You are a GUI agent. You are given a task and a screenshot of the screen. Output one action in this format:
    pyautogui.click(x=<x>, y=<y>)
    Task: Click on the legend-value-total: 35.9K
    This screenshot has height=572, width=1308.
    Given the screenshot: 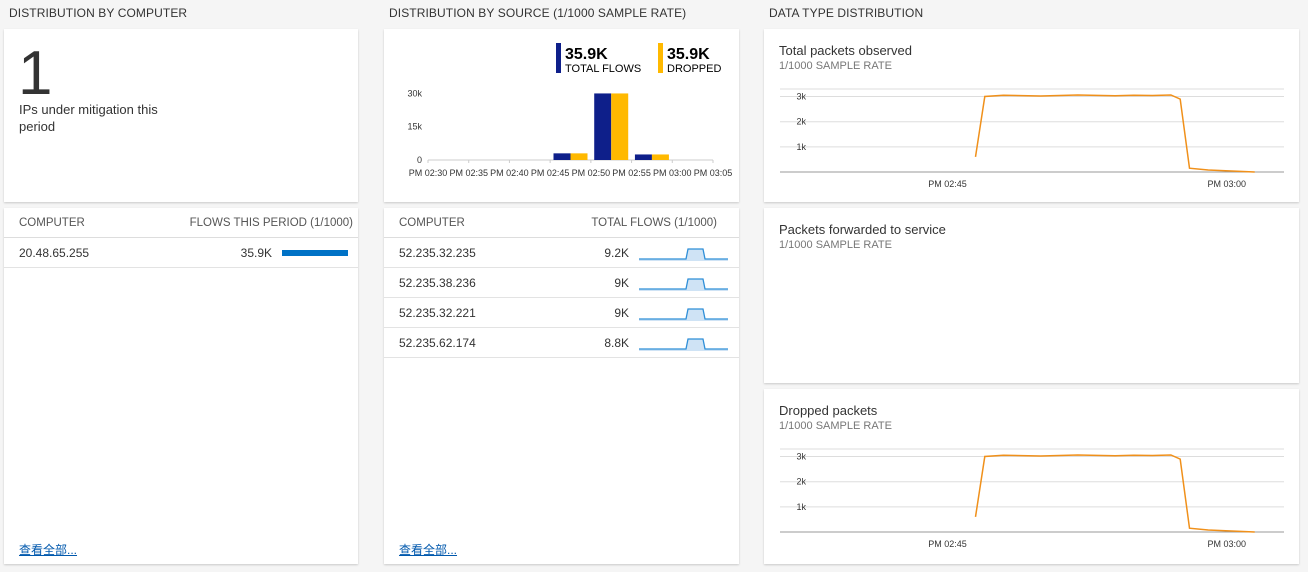 What is the action you would take?
    pyautogui.click(x=586, y=54)
    